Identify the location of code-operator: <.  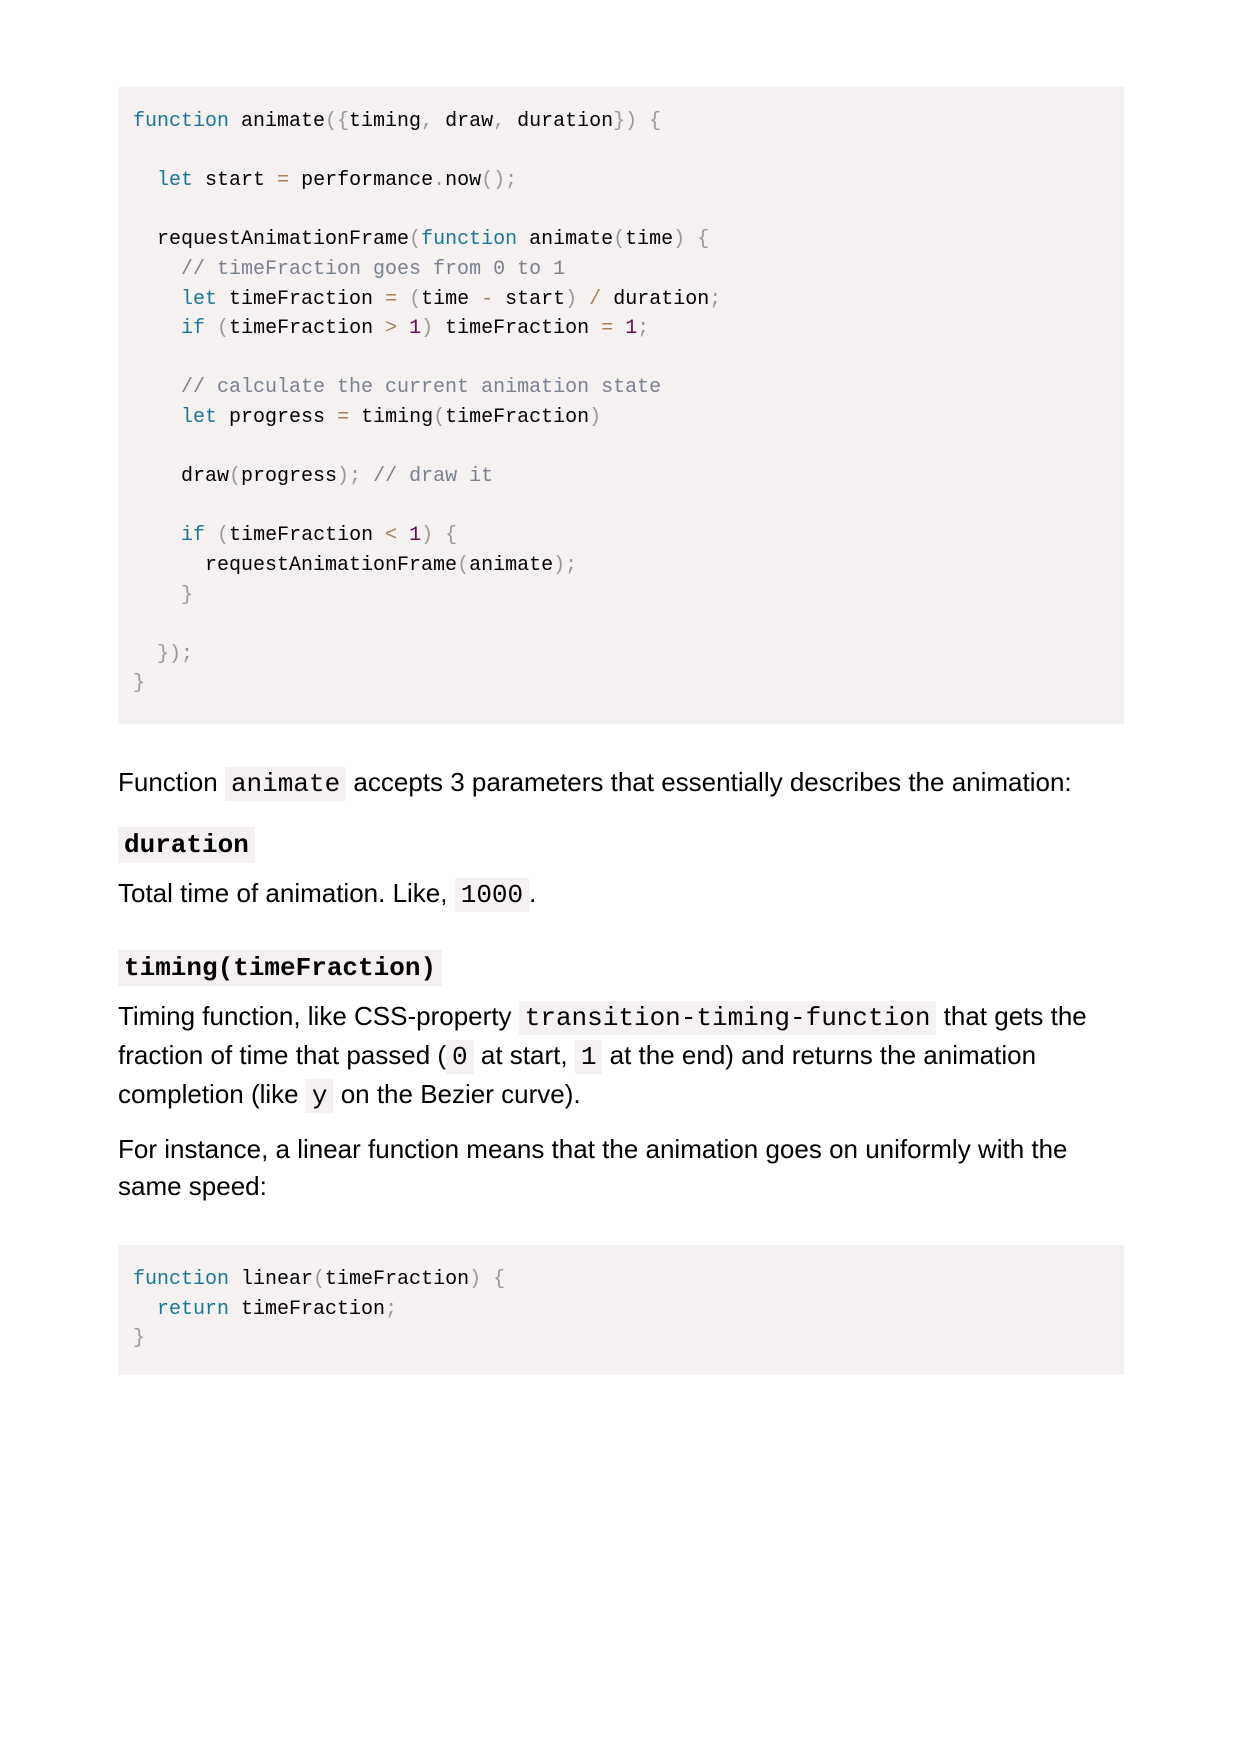
(391, 536).